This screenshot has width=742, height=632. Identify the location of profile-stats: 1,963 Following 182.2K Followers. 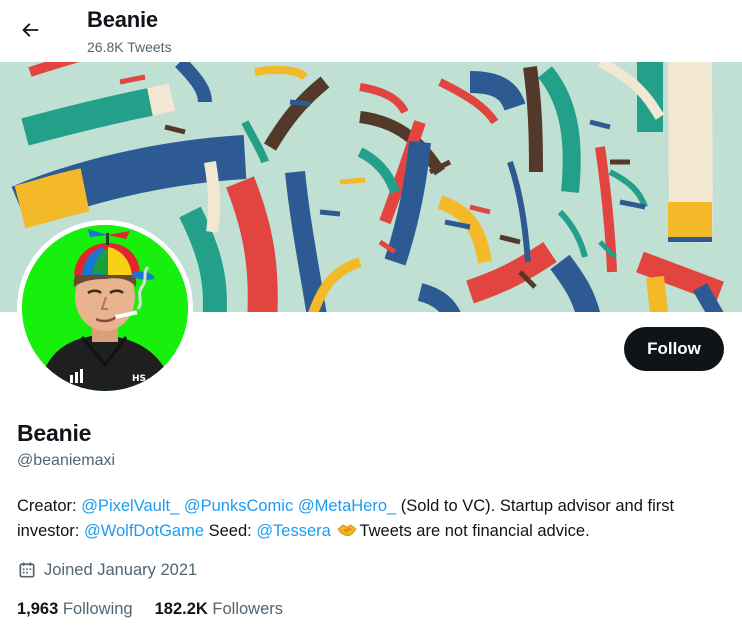
(161, 609).